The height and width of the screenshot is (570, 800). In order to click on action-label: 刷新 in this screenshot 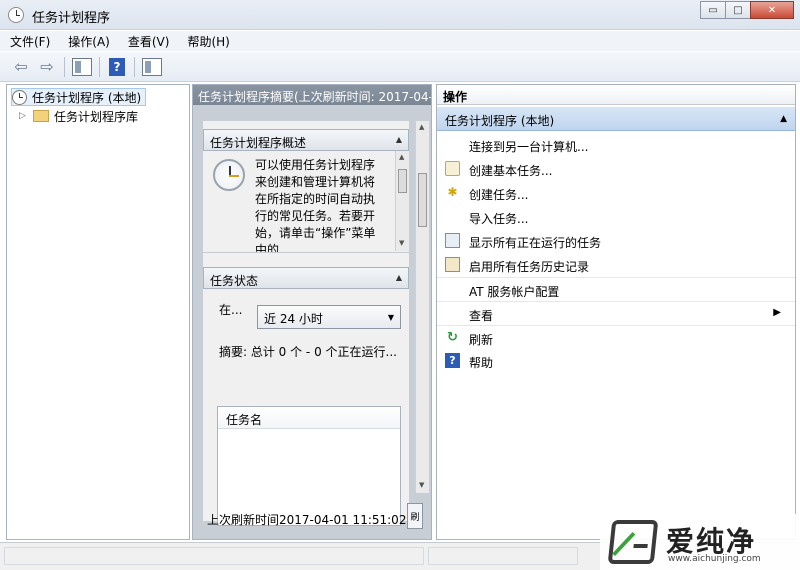, I will do `click(481, 340)`.